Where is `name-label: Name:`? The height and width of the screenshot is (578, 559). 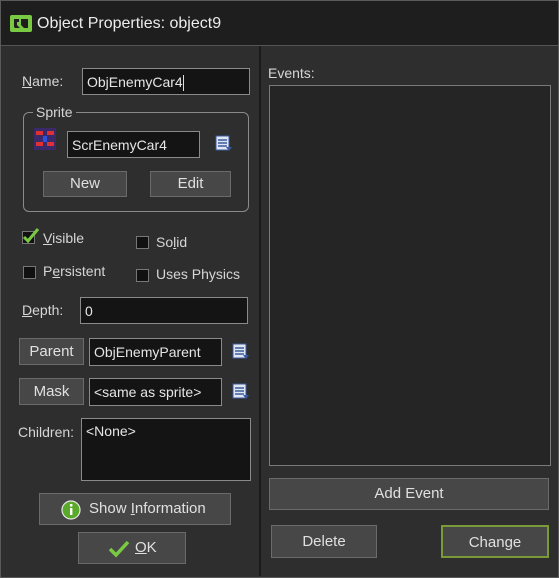 name-label: Name: is located at coordinates (43, 81).